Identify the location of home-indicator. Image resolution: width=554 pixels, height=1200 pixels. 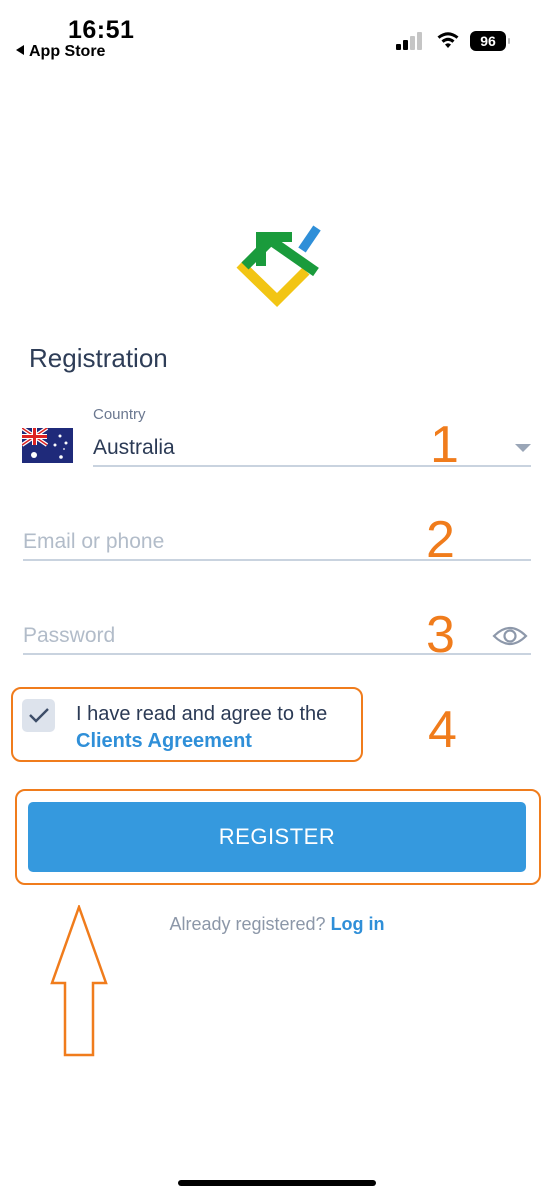
(277, 1183).